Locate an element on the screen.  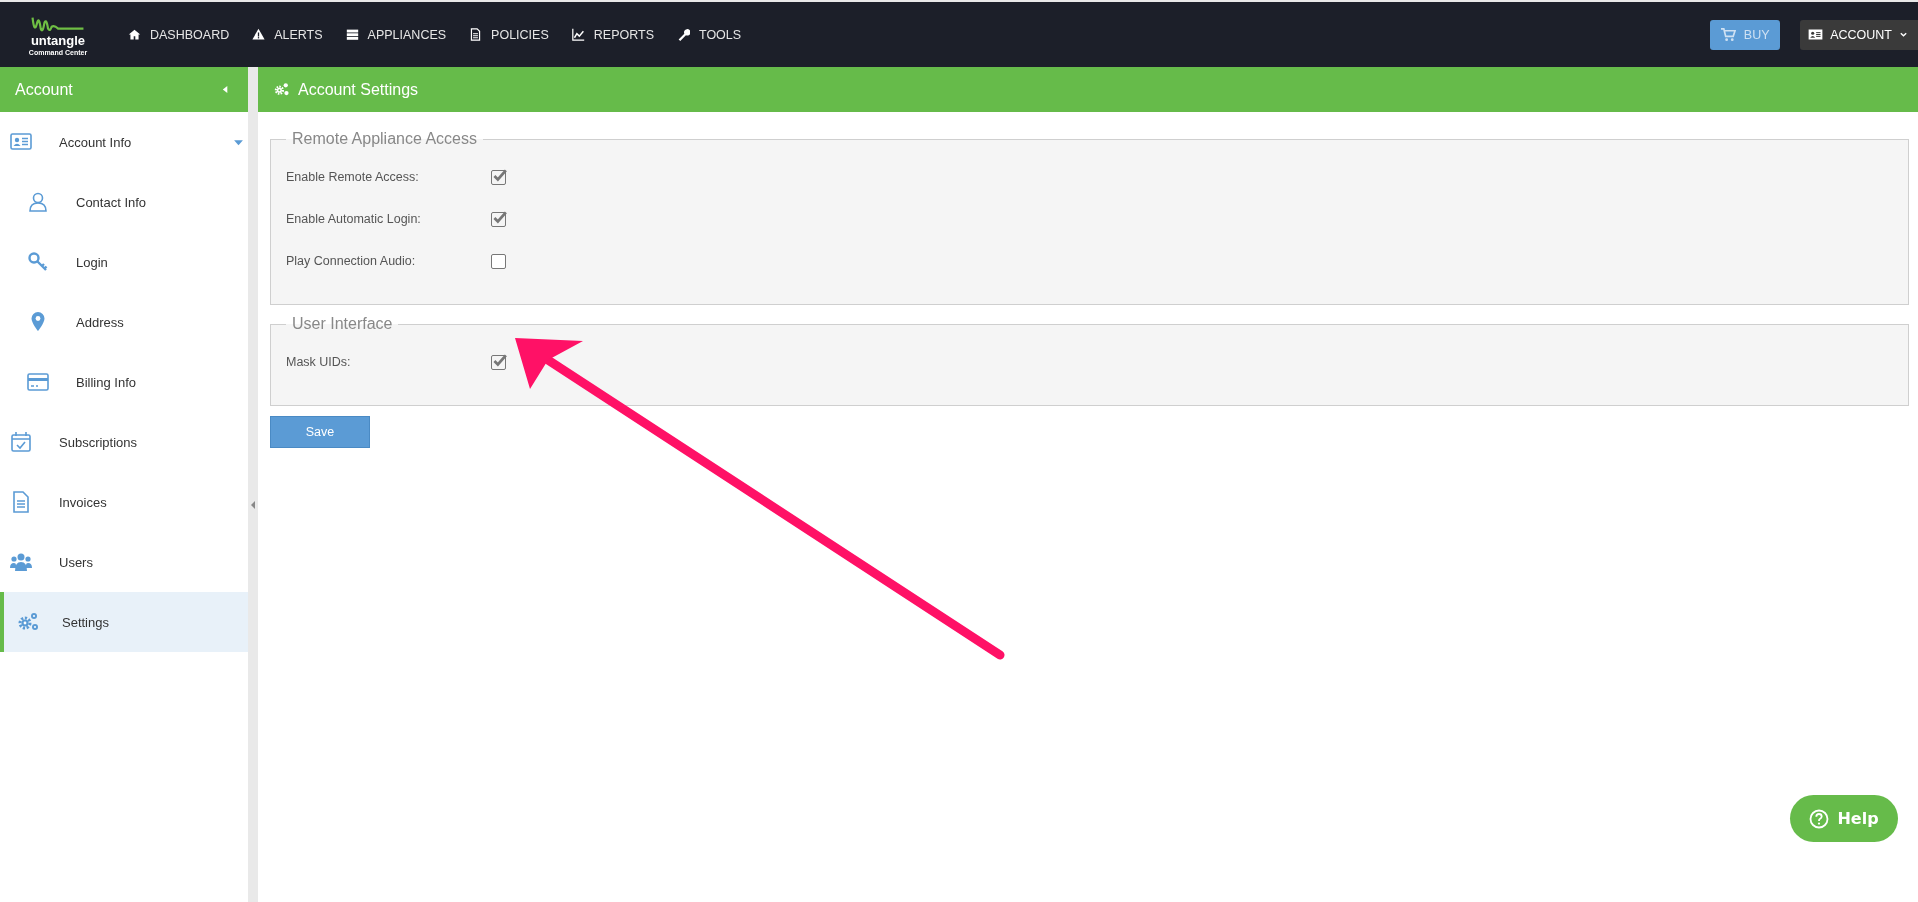
sidebar-title: Account is located at coordinates (44, 89).